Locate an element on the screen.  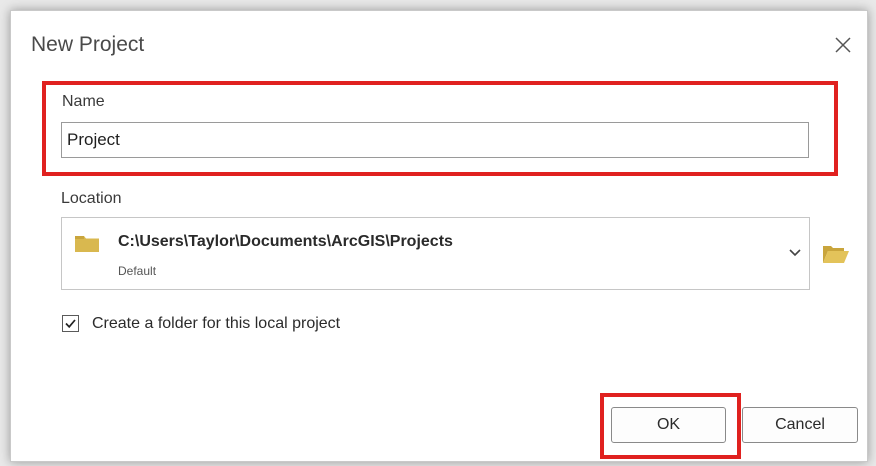
location-default-label: Default is located at coordinates (137, 271).